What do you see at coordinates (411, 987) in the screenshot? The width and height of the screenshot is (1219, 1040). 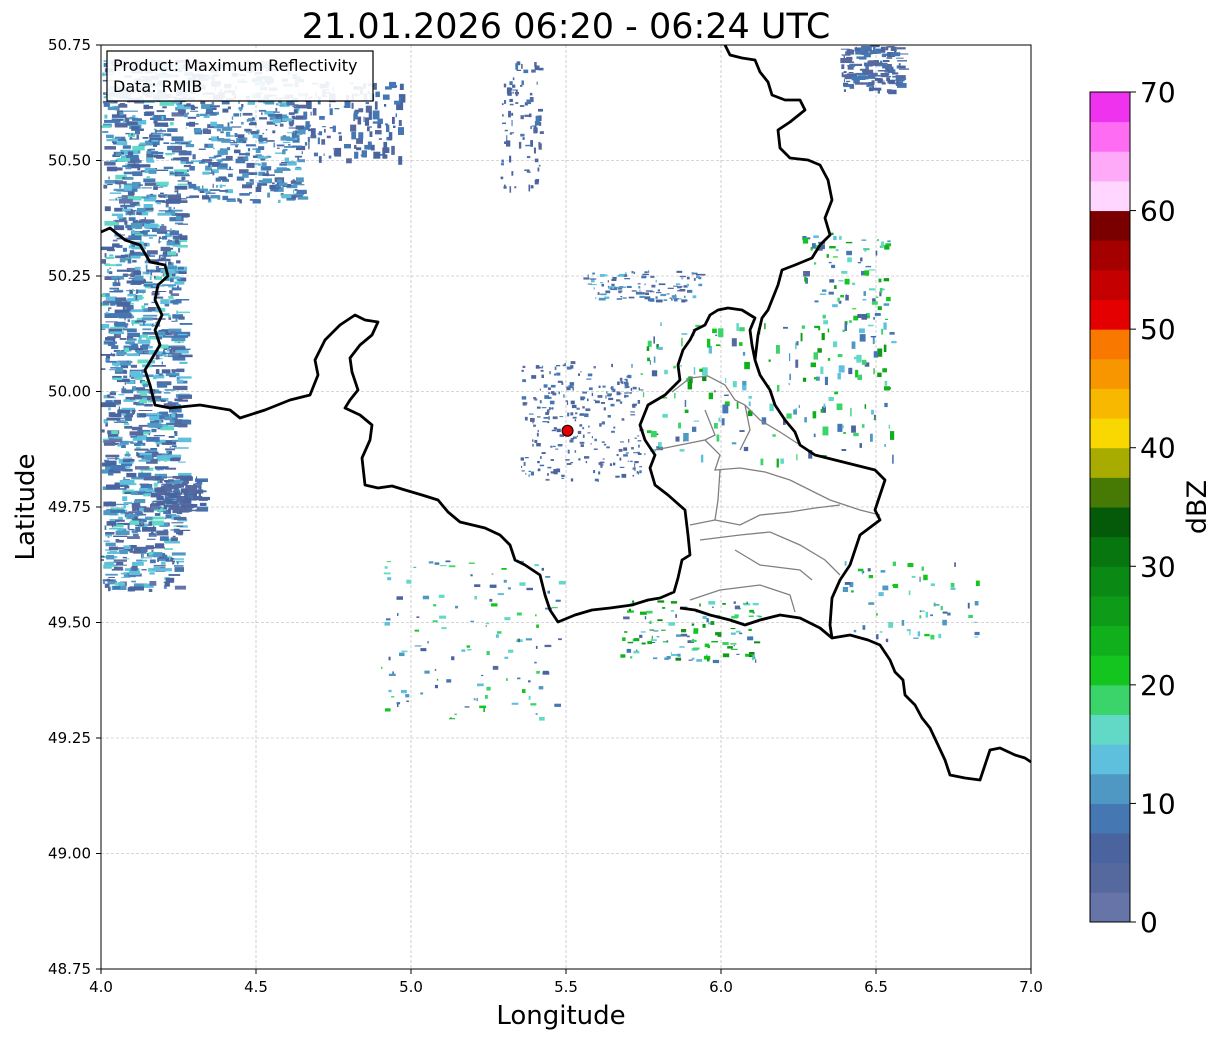 I see `x-tick-label: 5.0` at bounding box center [411, 987].